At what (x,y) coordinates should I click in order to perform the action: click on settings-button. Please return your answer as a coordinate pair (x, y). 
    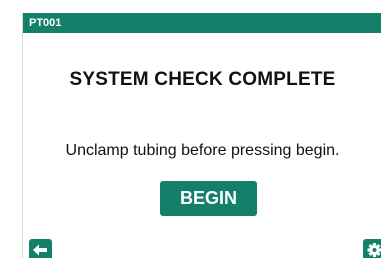
    Looking at the image, I should click on (372, 248).